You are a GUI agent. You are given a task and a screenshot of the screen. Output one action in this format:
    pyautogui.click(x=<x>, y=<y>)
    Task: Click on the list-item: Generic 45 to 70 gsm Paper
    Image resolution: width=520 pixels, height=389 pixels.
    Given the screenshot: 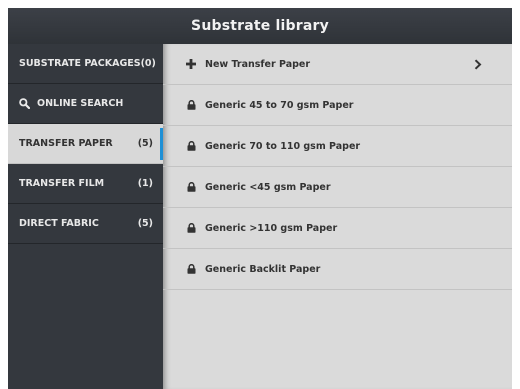 What is the action you would take?
    pyautogui.click(x=337, y=105)
    